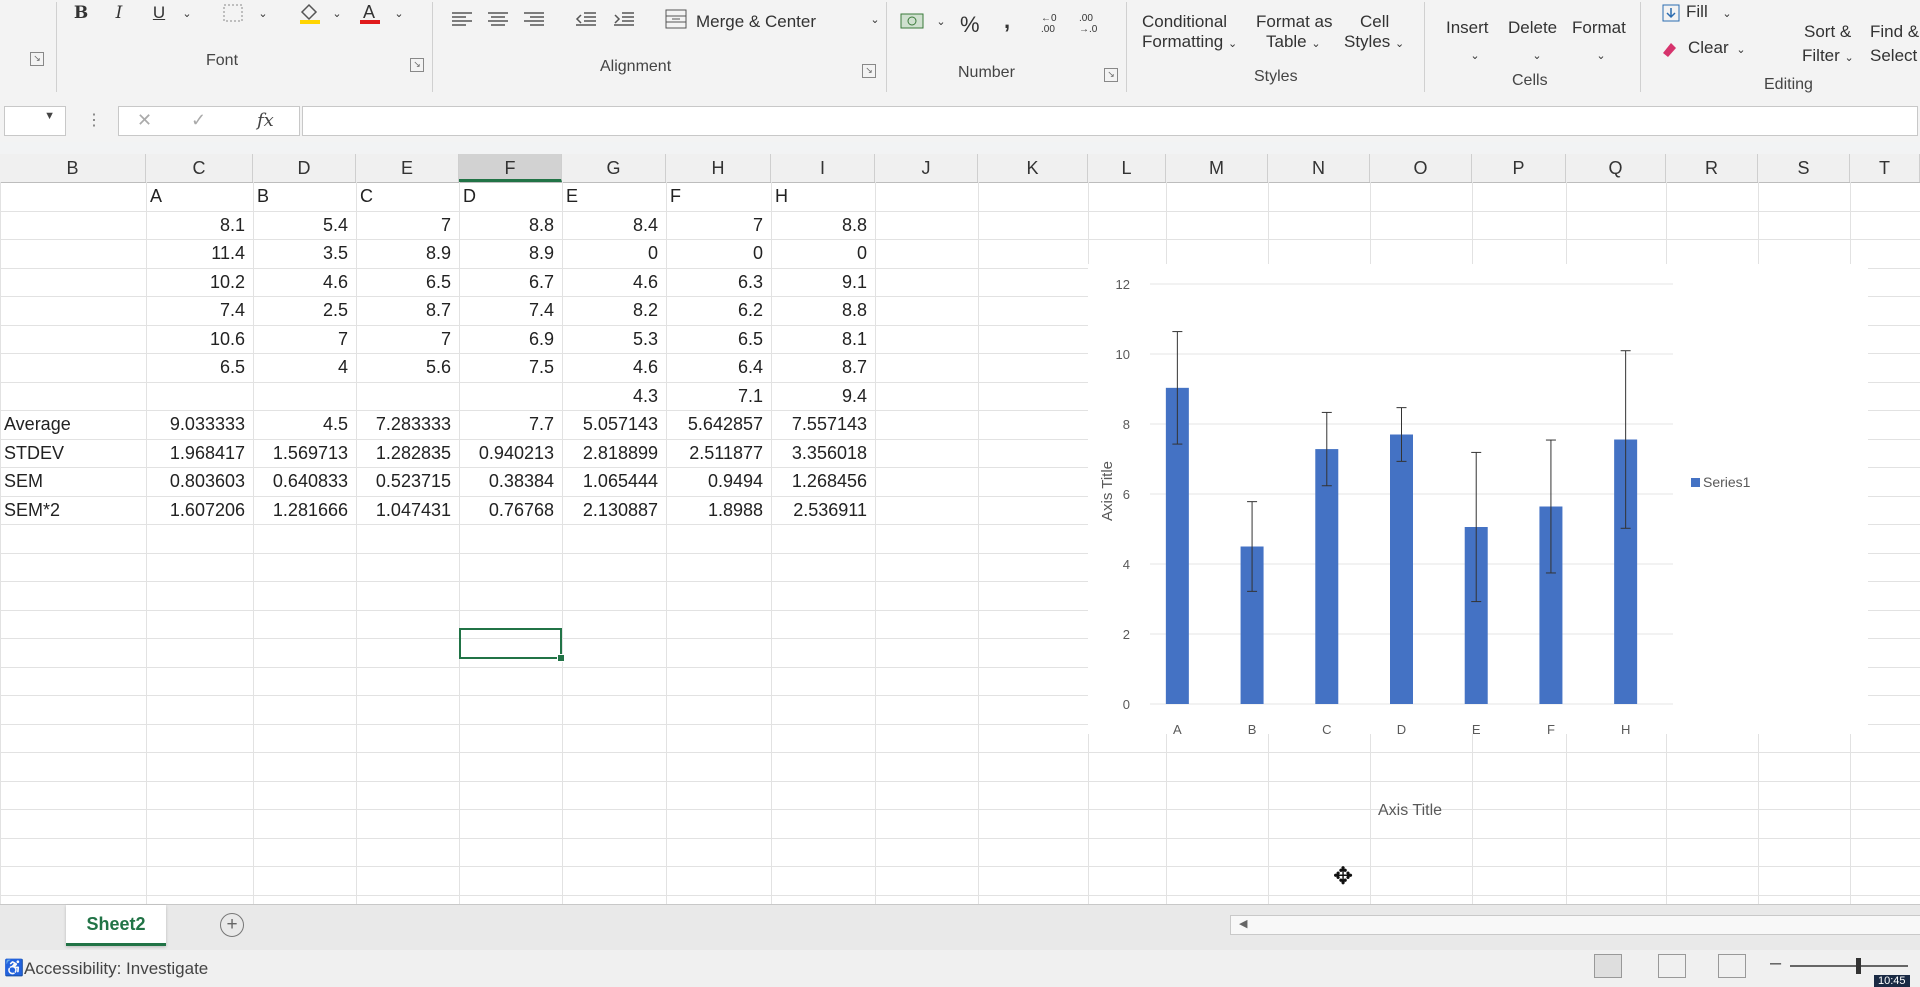  What do you see at coordinates (300, 424) in the screenshot?
I see `stat-value-cell: 4.5` at bounding box center [300, 424].